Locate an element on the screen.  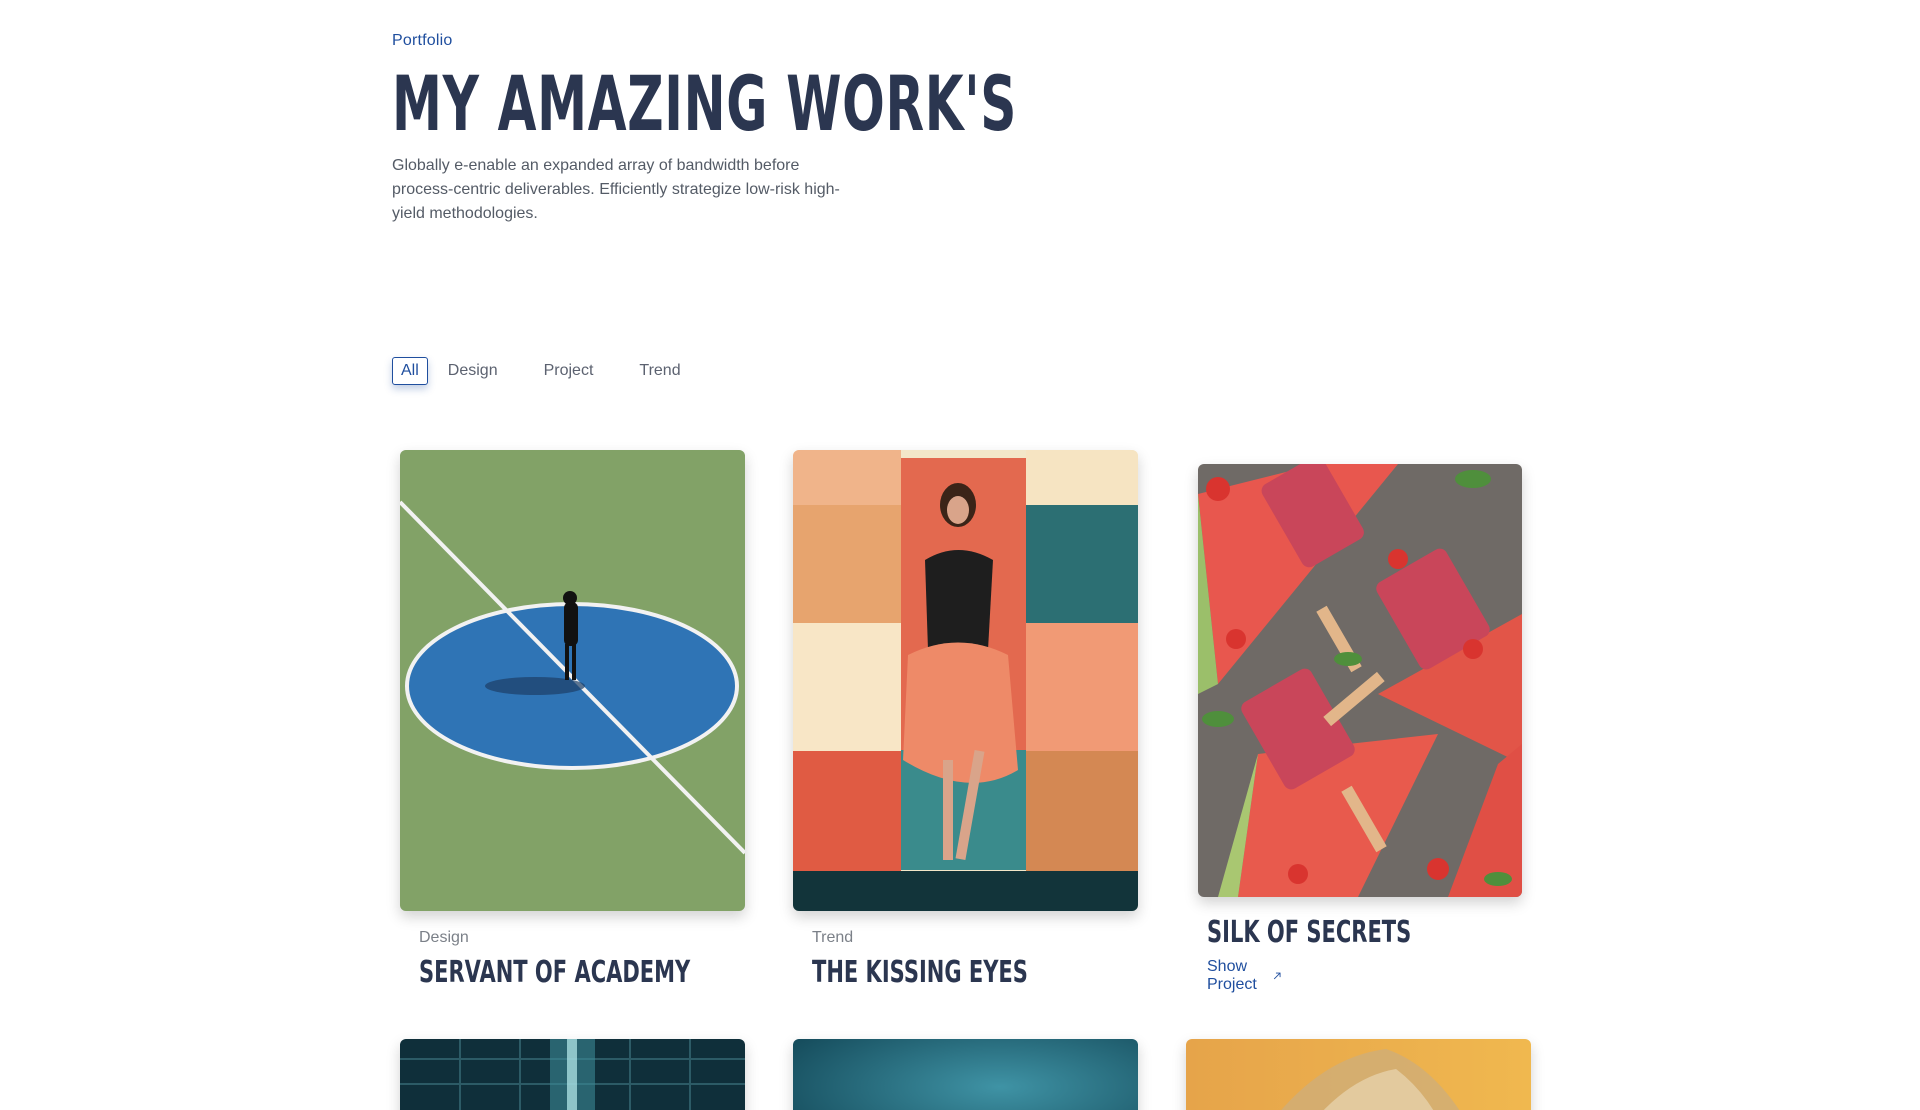
arrow-up-right-icon is located at coordinates (1277, 976).